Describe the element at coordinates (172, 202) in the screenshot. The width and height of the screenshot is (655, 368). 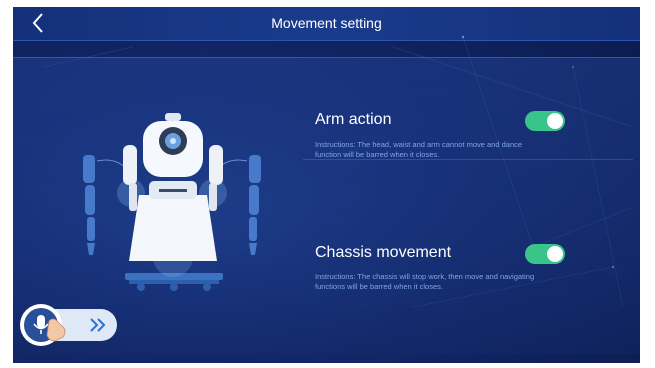
I see `robot-illustration` at that location.